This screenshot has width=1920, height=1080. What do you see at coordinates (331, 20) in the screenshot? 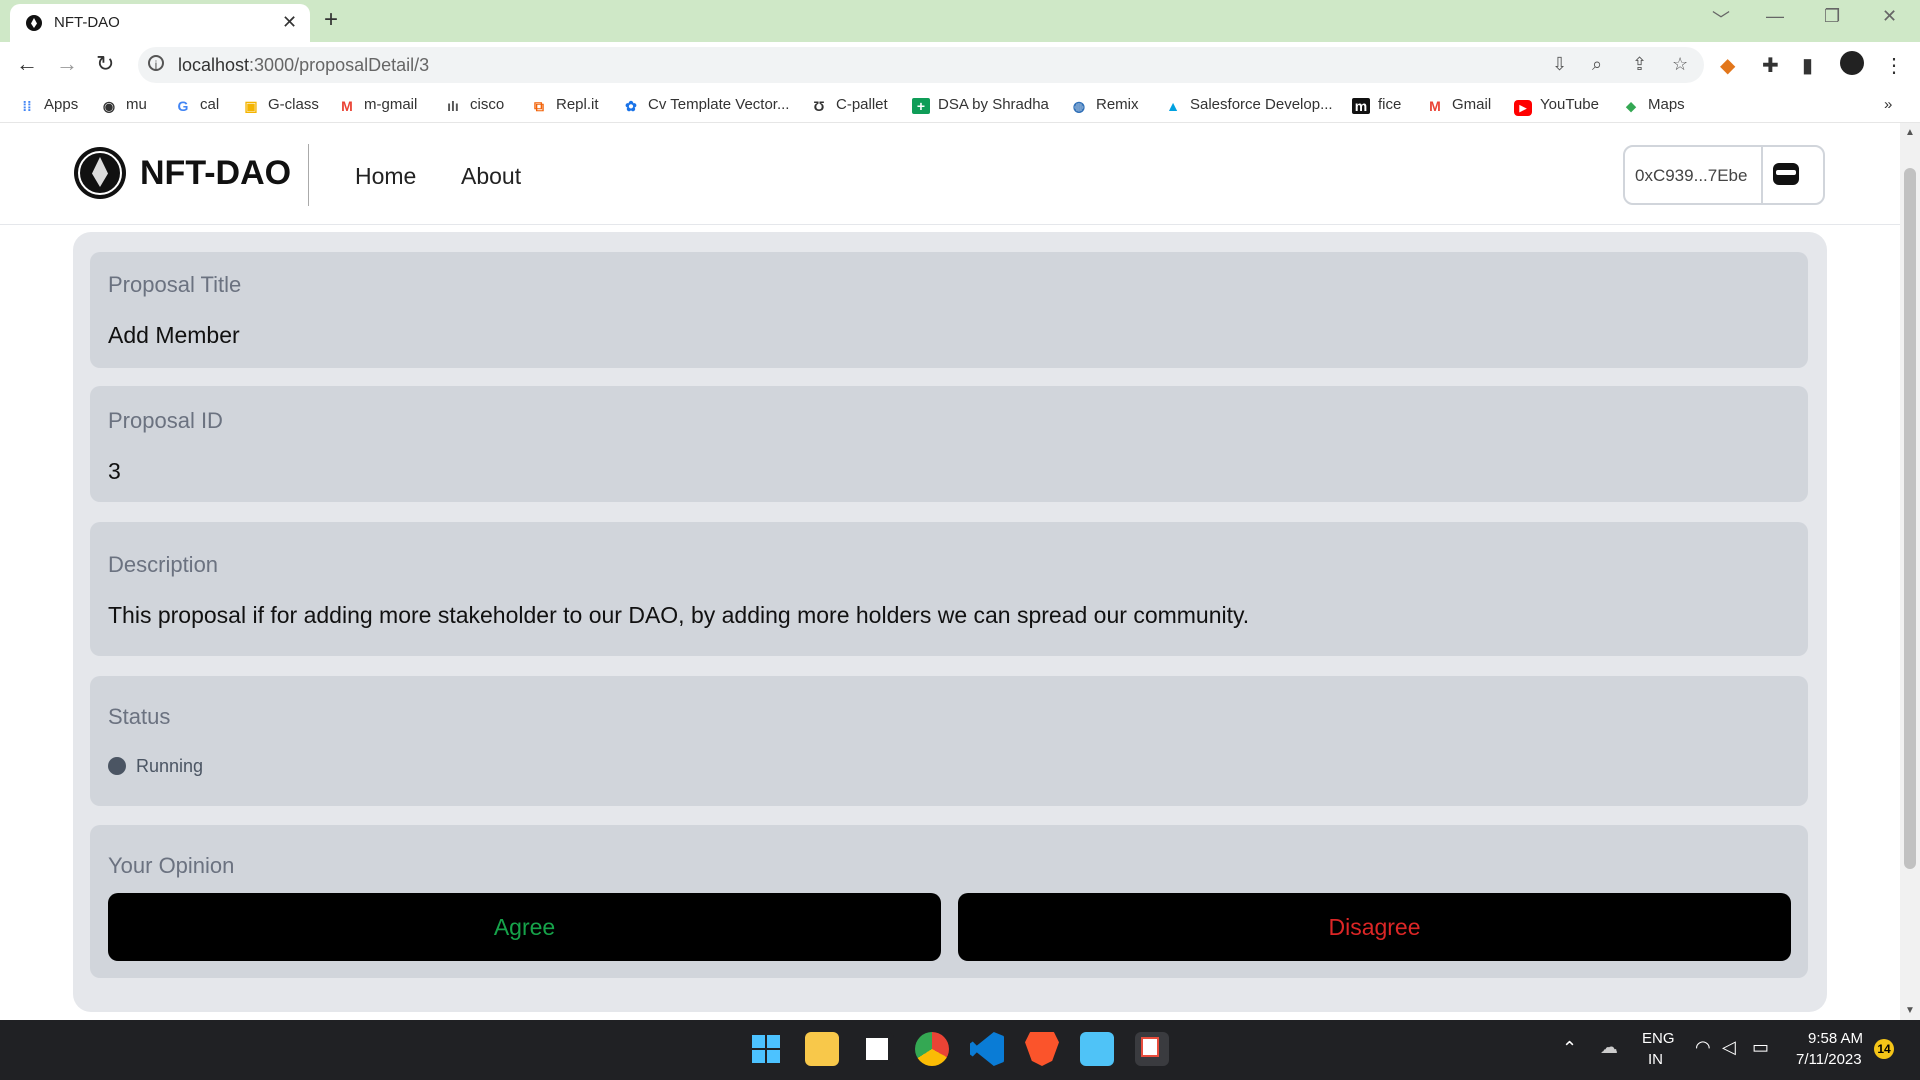
I see `new-tab-icon: +` at bounding box center [331, 20].